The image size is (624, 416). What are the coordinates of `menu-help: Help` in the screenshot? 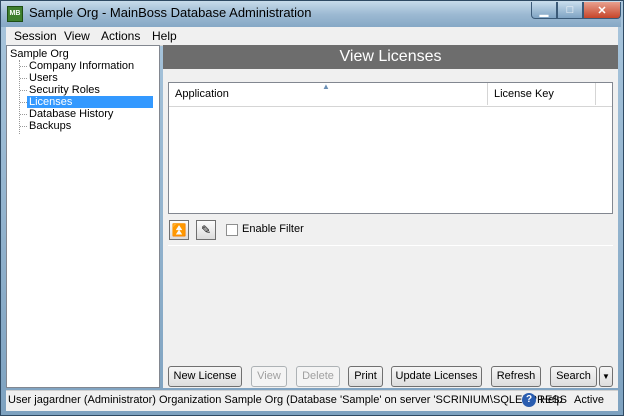 It's located at (164, 36).